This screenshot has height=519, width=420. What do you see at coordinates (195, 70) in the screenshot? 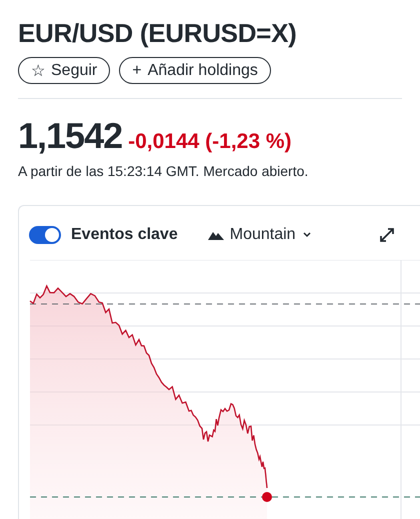
I see `add-holdings-button: + Añadir holdings` at bounding box center [195, 70].